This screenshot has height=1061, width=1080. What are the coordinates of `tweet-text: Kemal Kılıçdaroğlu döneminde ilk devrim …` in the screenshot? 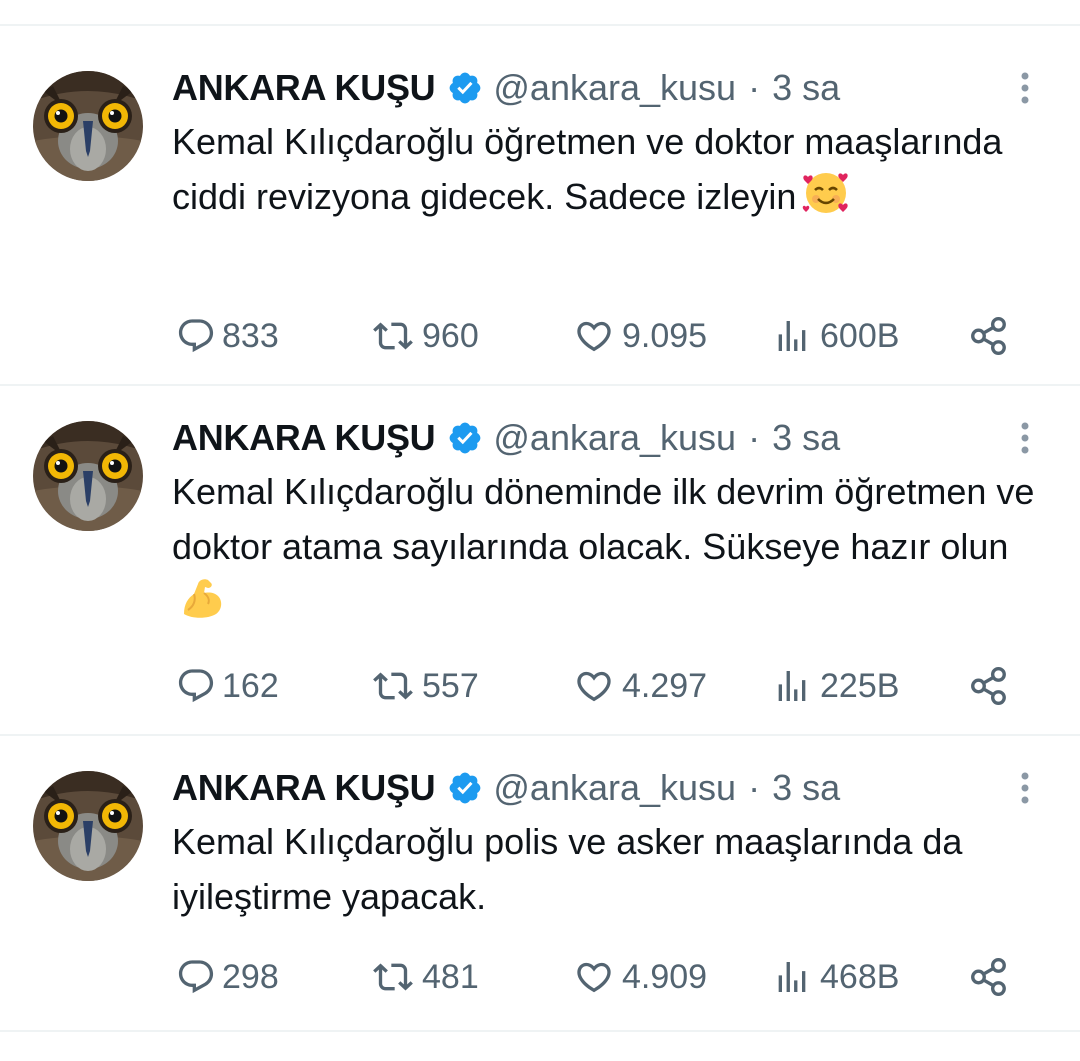 It's located at (603, 519).